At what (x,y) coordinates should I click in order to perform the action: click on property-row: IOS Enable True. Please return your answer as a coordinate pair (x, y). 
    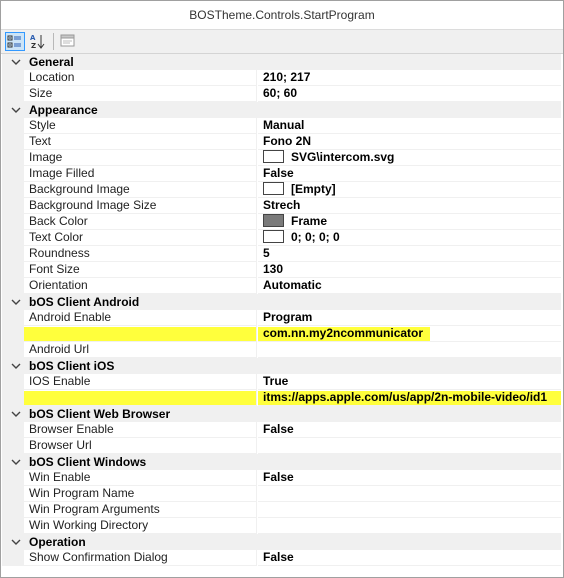
    Looking at the image, I should click on (281, 382).